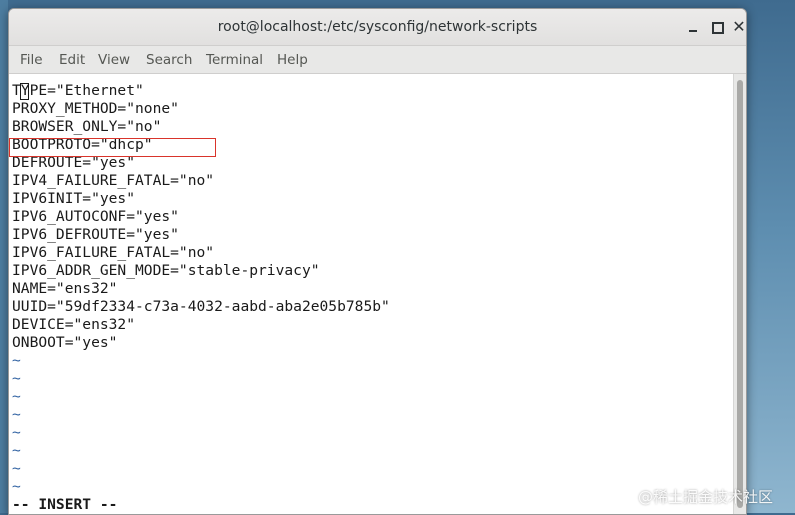 This screenshot has height=515, width=795. What do you see at coordinates (234, 60) in the screenshot?
I see `menu-terminal: Terminal` at bounding box center [234, 60].